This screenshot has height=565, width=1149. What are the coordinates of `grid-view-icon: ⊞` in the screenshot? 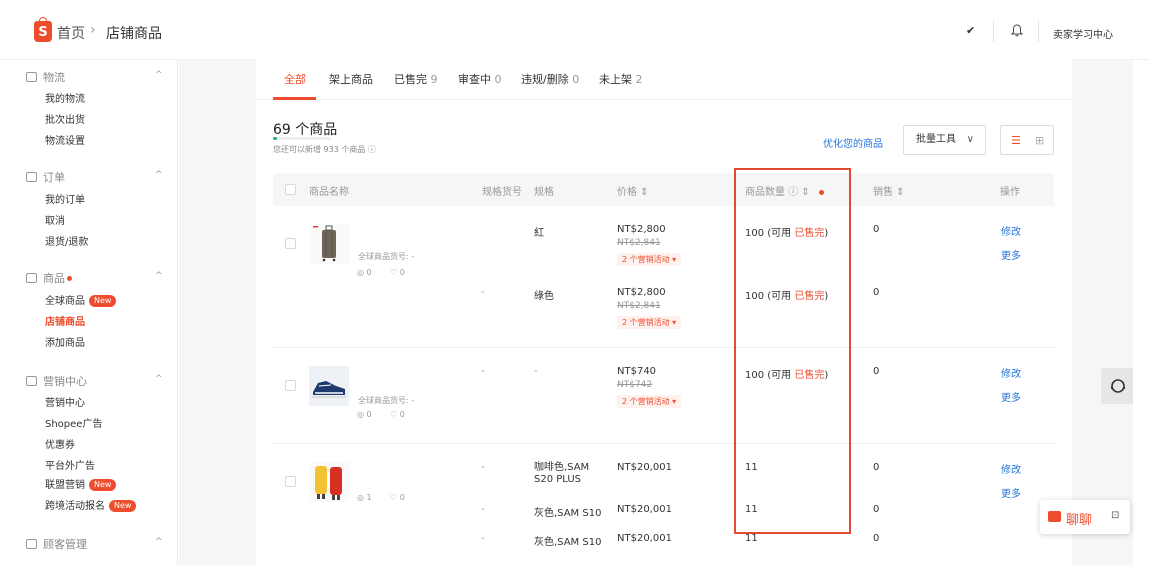 It's located at (1039, 140).